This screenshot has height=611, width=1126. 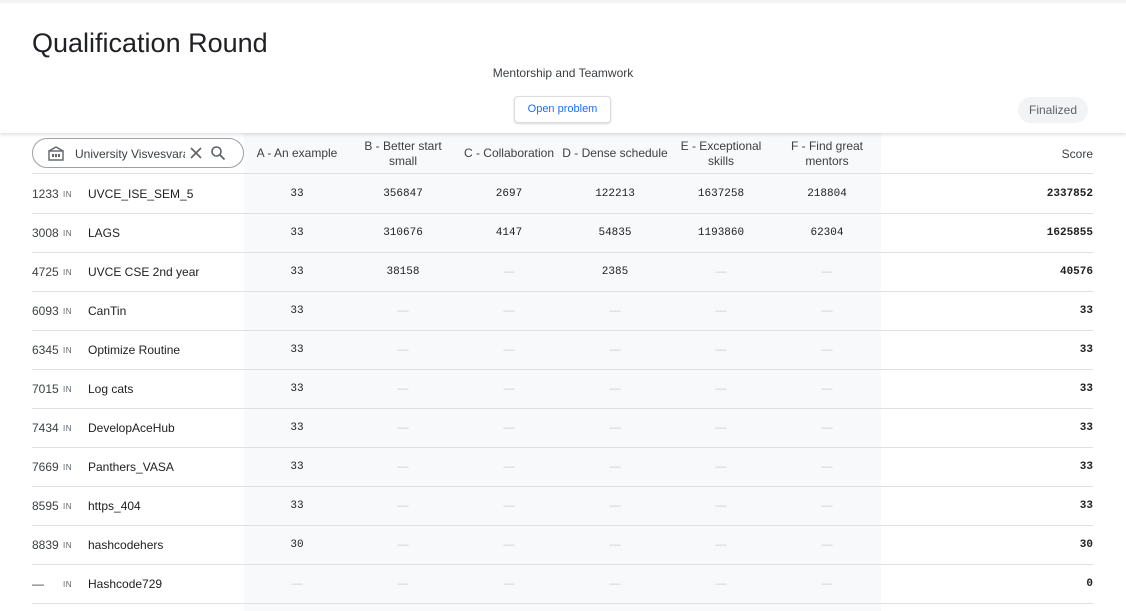 I want to click on total-score: 40576, so click(x=1076, y=272).